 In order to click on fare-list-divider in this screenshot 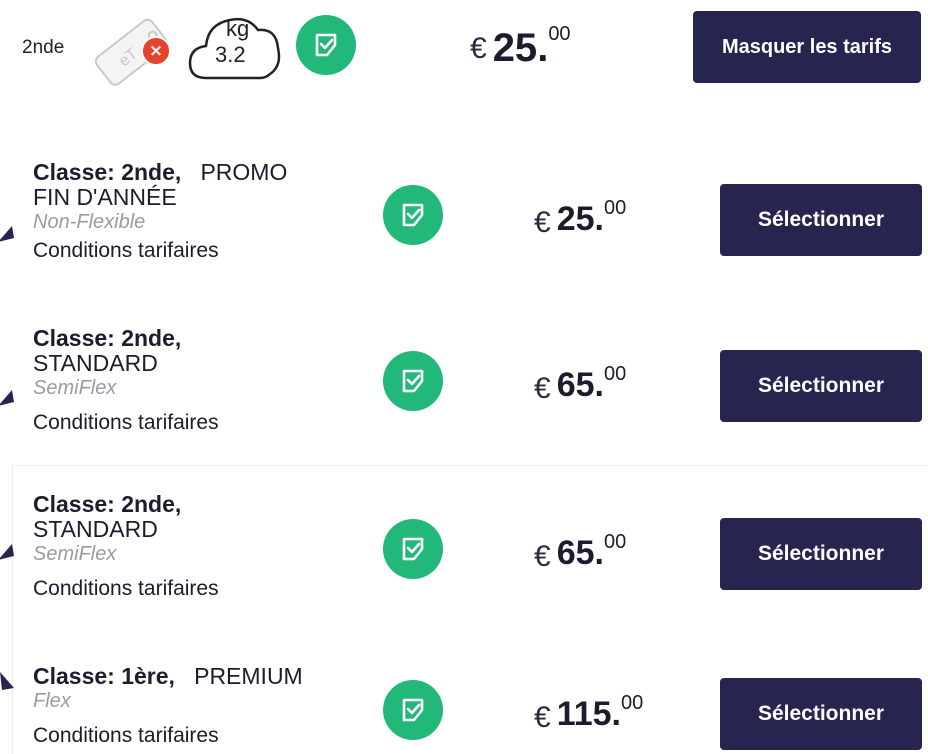, I will do `click(470, 465)`.